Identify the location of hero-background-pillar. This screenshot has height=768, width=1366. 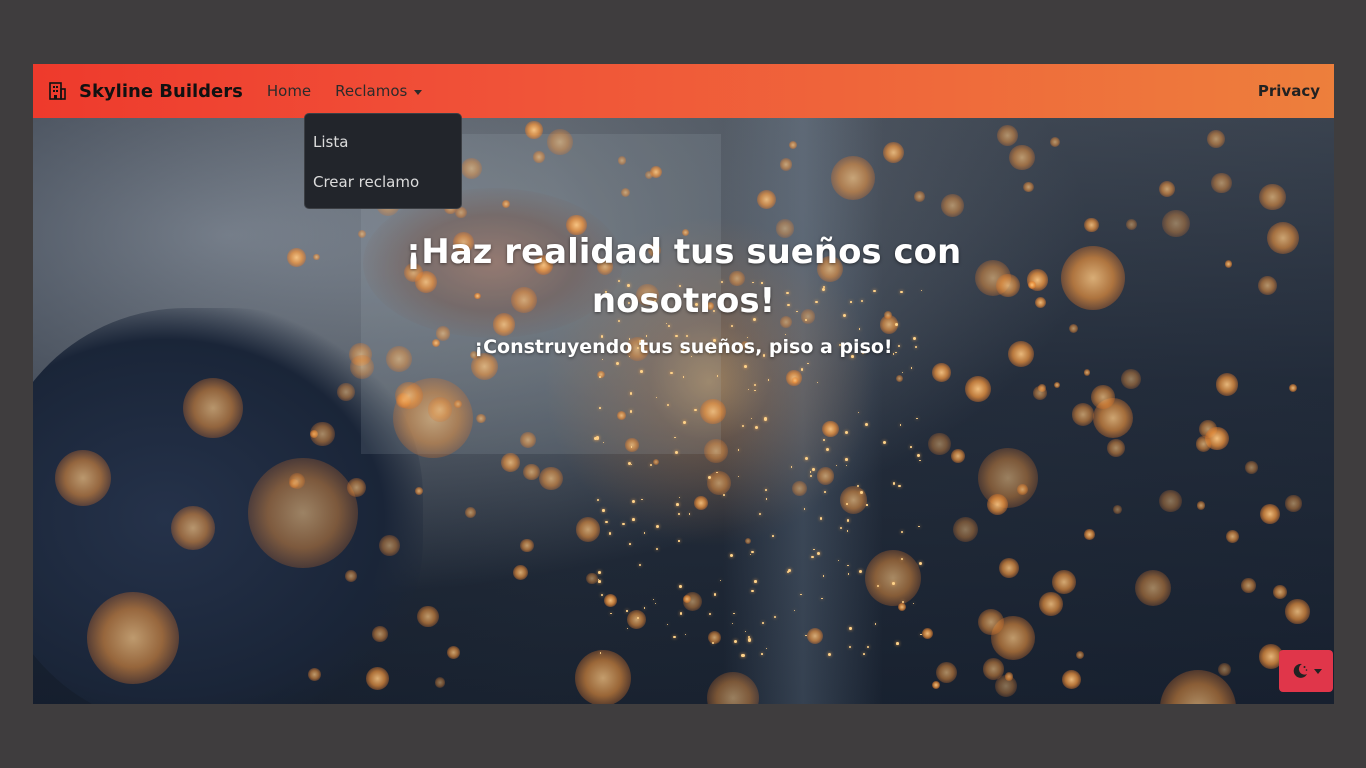
(803, 411).